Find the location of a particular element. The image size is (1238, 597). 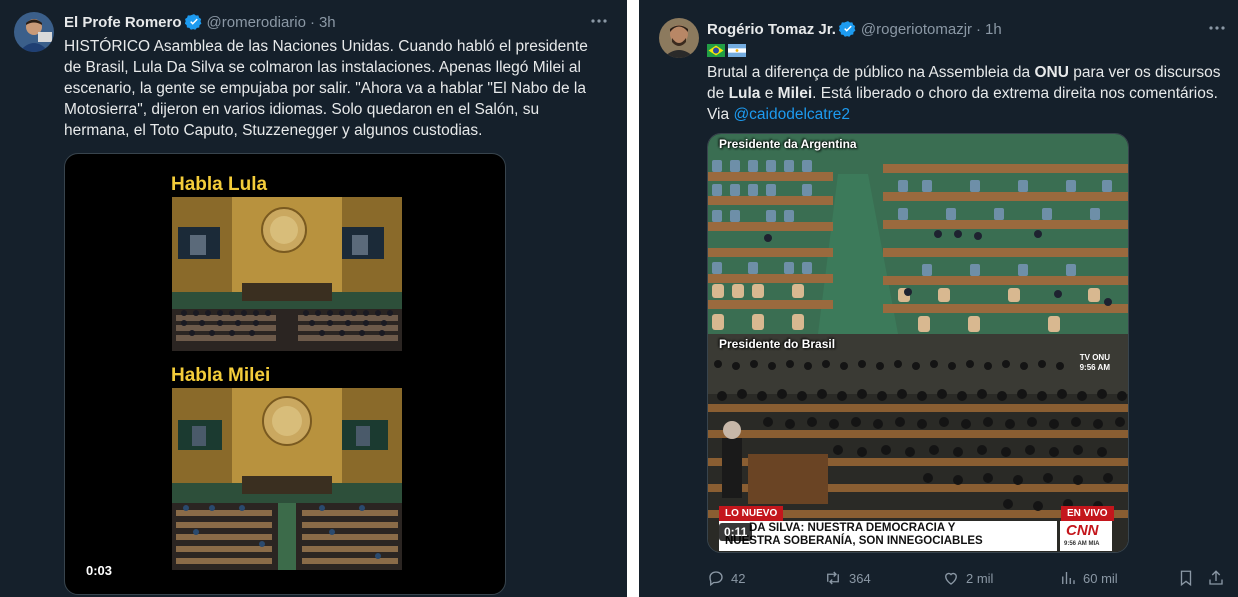

repost-icon is located at coordinates (833, 578).